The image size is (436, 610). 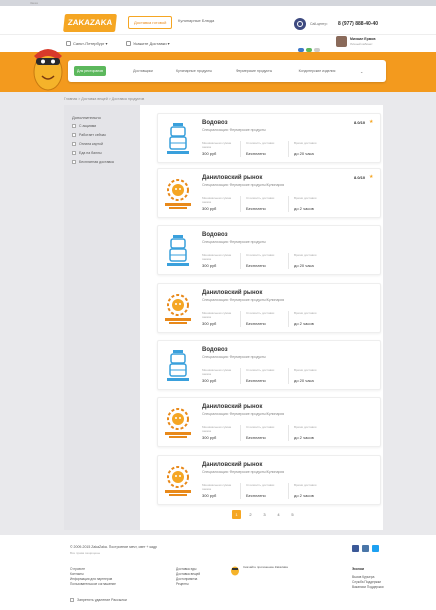 What do you see at coordinates (91, 144) in the screenshot?
I see `filter-label: Оплата картой` at bounding box center [91, 144].